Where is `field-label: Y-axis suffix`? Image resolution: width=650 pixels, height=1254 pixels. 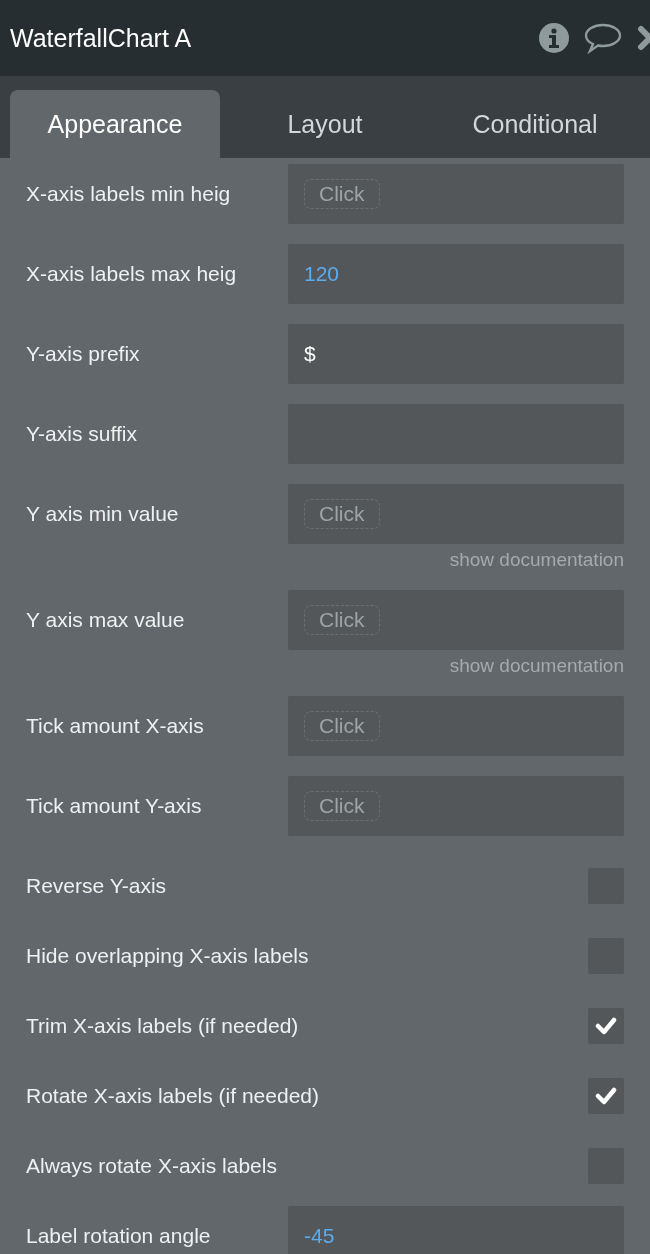 field-label: Y-axis suffix is located at coordinates (82, 434).